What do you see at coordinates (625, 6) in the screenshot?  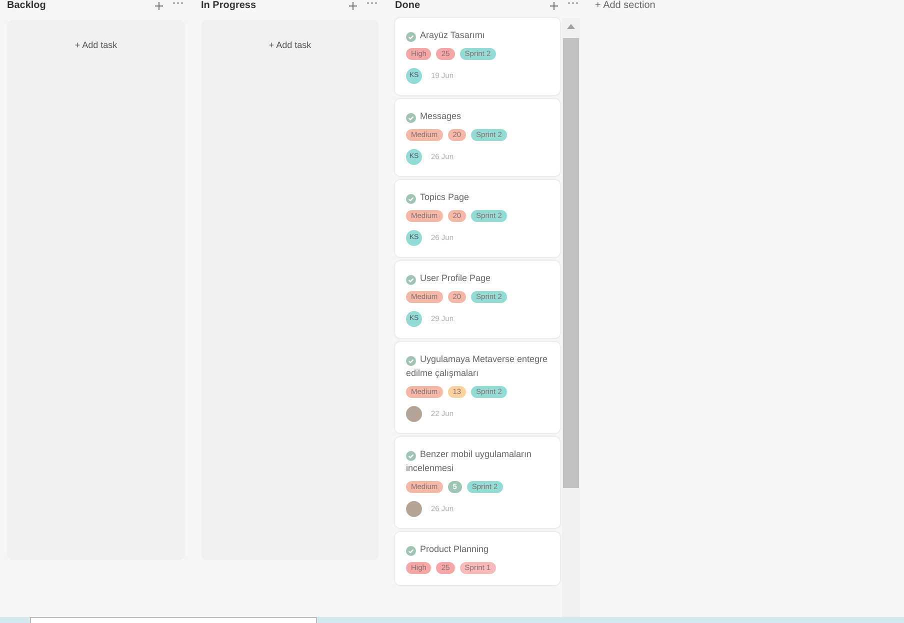 I see `add-section-button: + Add section` at bounding box center [625, 6].